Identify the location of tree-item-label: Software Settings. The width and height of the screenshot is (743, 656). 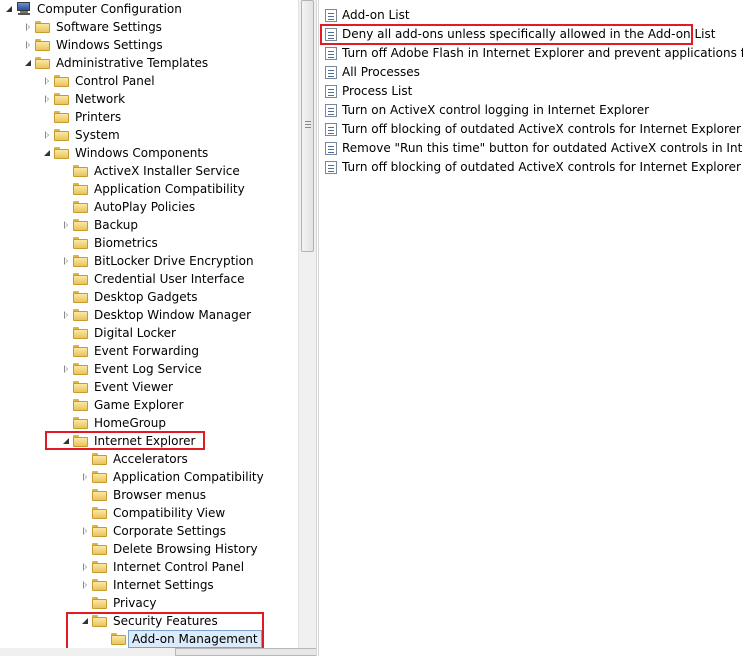
(109, 27).